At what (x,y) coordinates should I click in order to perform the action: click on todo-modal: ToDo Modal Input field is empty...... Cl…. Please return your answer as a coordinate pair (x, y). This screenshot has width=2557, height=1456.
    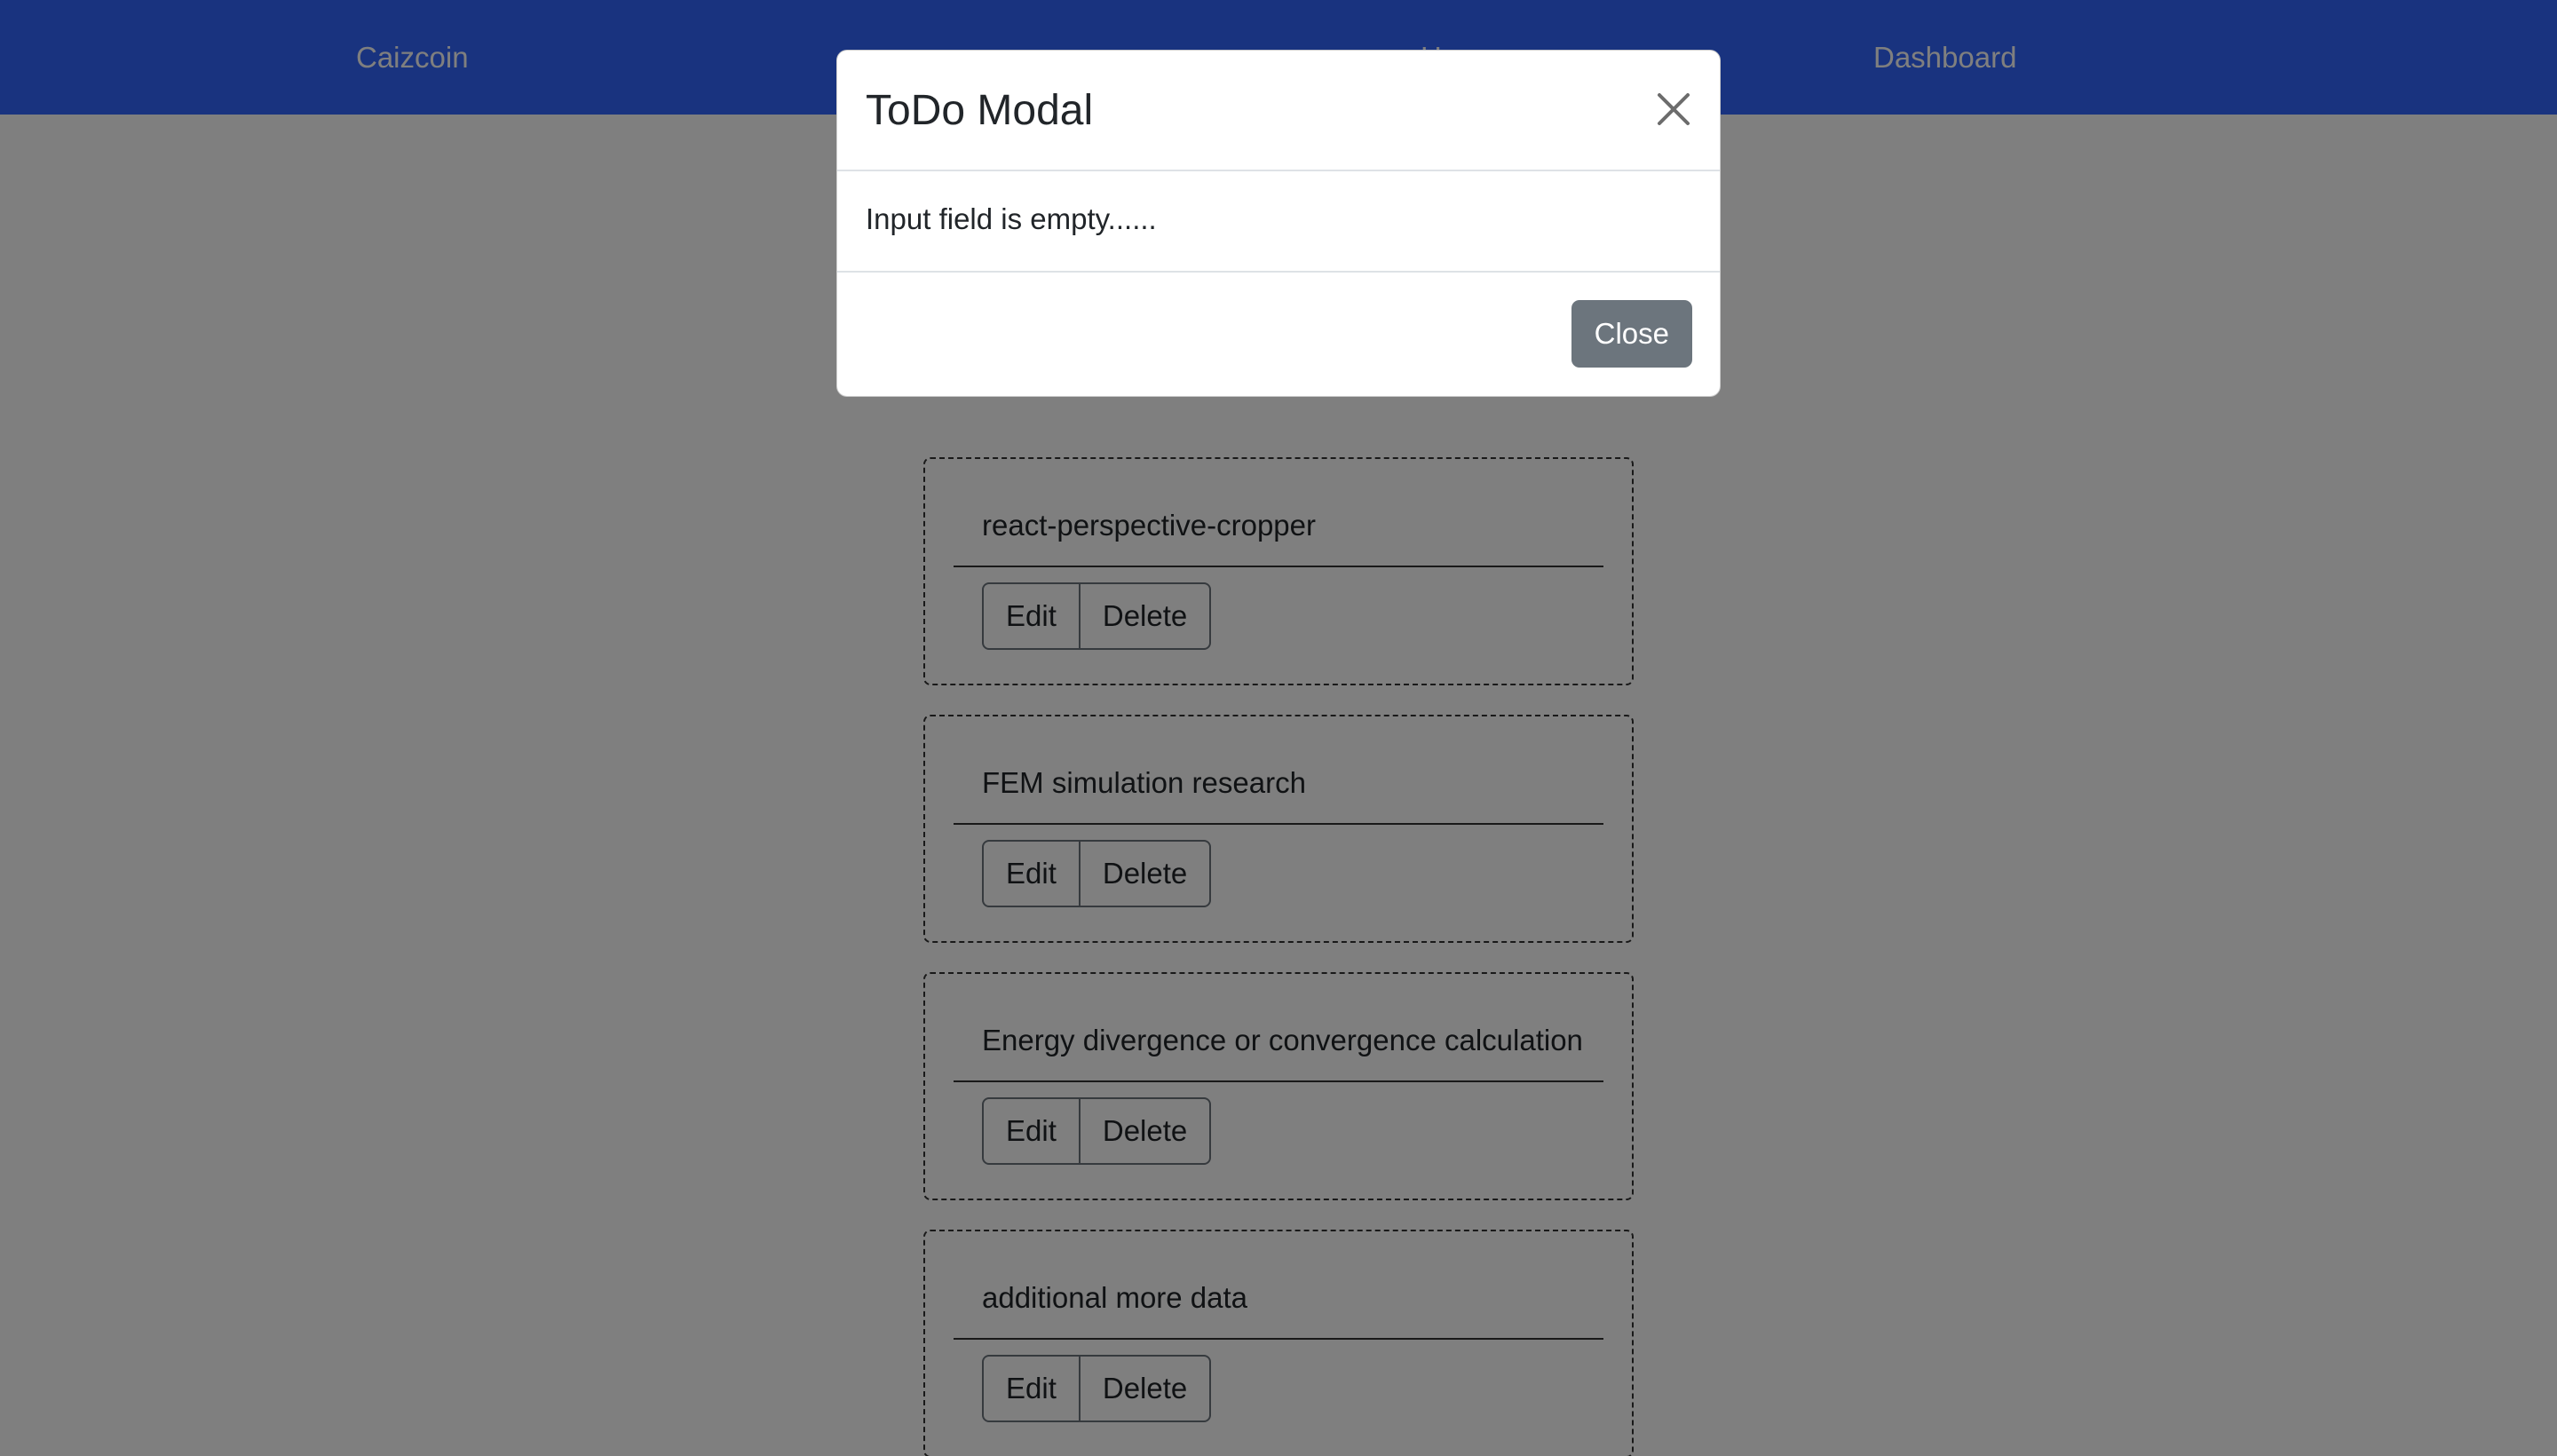
    Looking at the image, I should click on (1278, 223).